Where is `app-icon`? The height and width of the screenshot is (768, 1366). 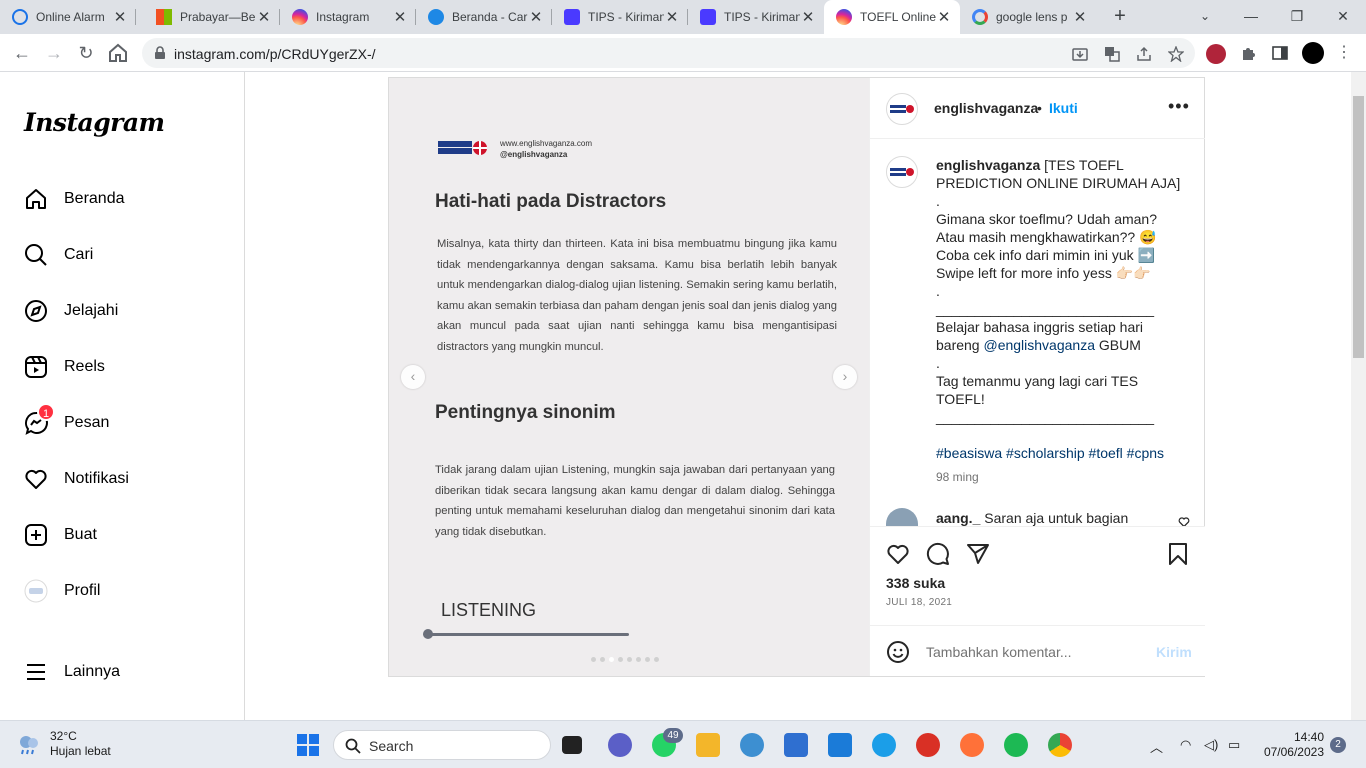 app-icon is located at coordinates (928, 745).